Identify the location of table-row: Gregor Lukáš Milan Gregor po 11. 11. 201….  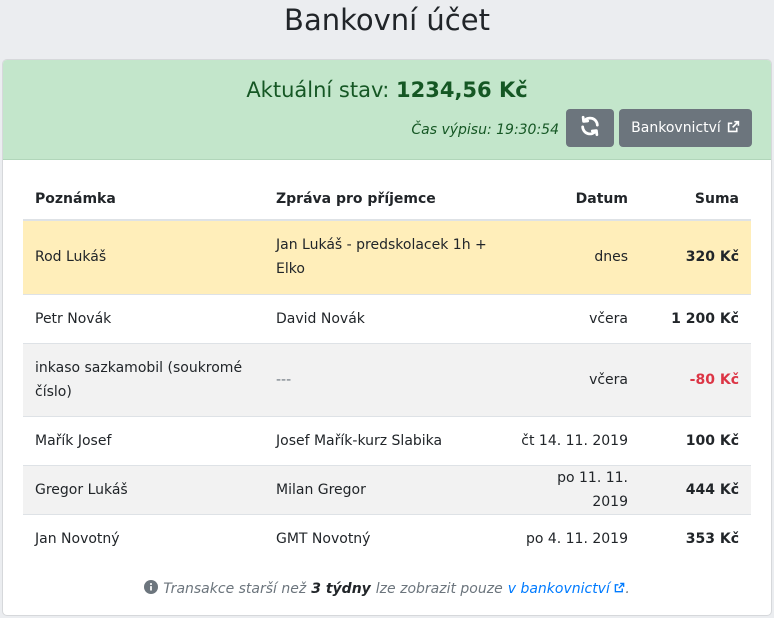
(387, 489).